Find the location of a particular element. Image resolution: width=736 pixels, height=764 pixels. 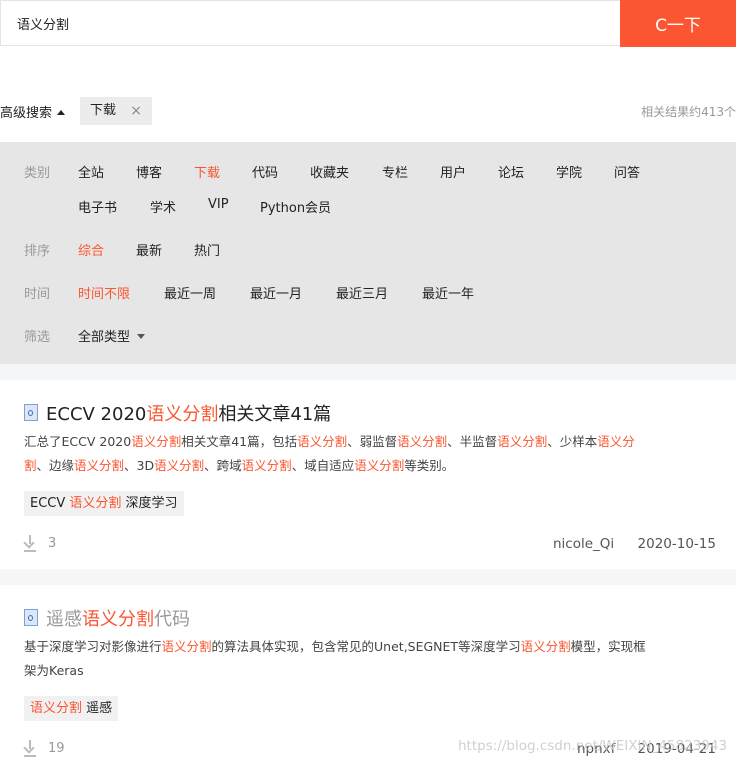

type-dropdown-value: 全部类型 is located at coordinates (104, 337).